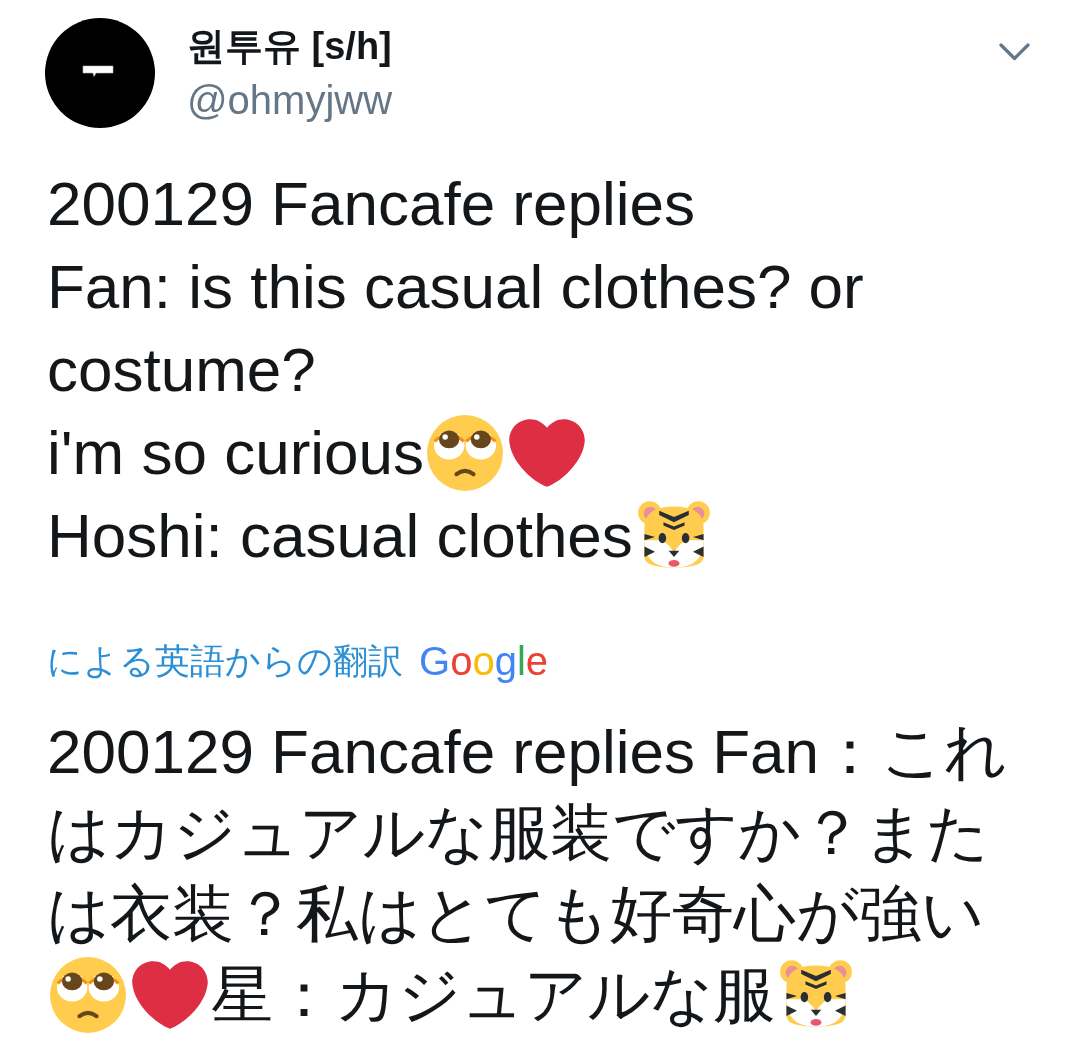 Image resolution: width=1080 pixels, height=1046 pixels. Describe the element at coordinates (493, 994) in the screenshot. I see `translated-text: 星：カジュアルな服` at that location.